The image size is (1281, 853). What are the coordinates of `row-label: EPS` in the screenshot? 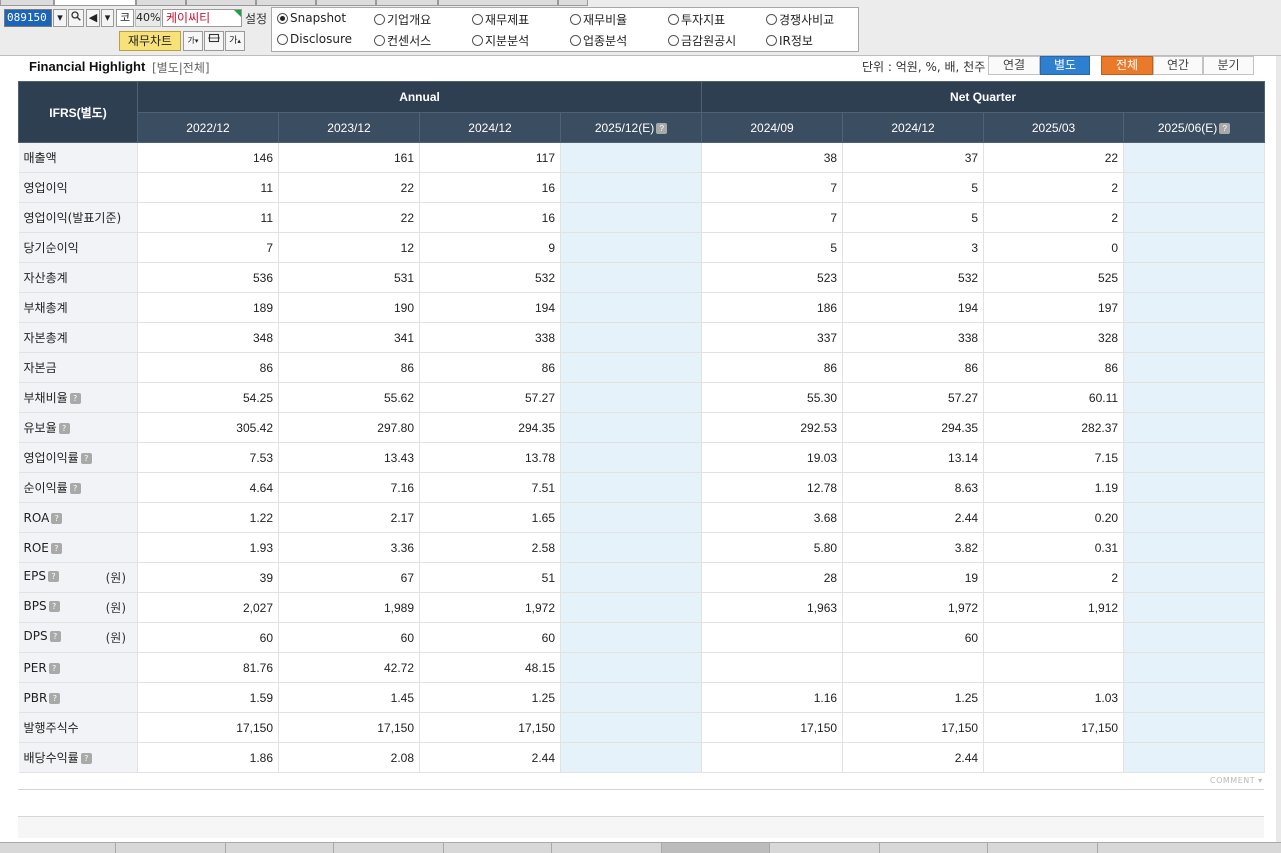 It's located at (34, 576).